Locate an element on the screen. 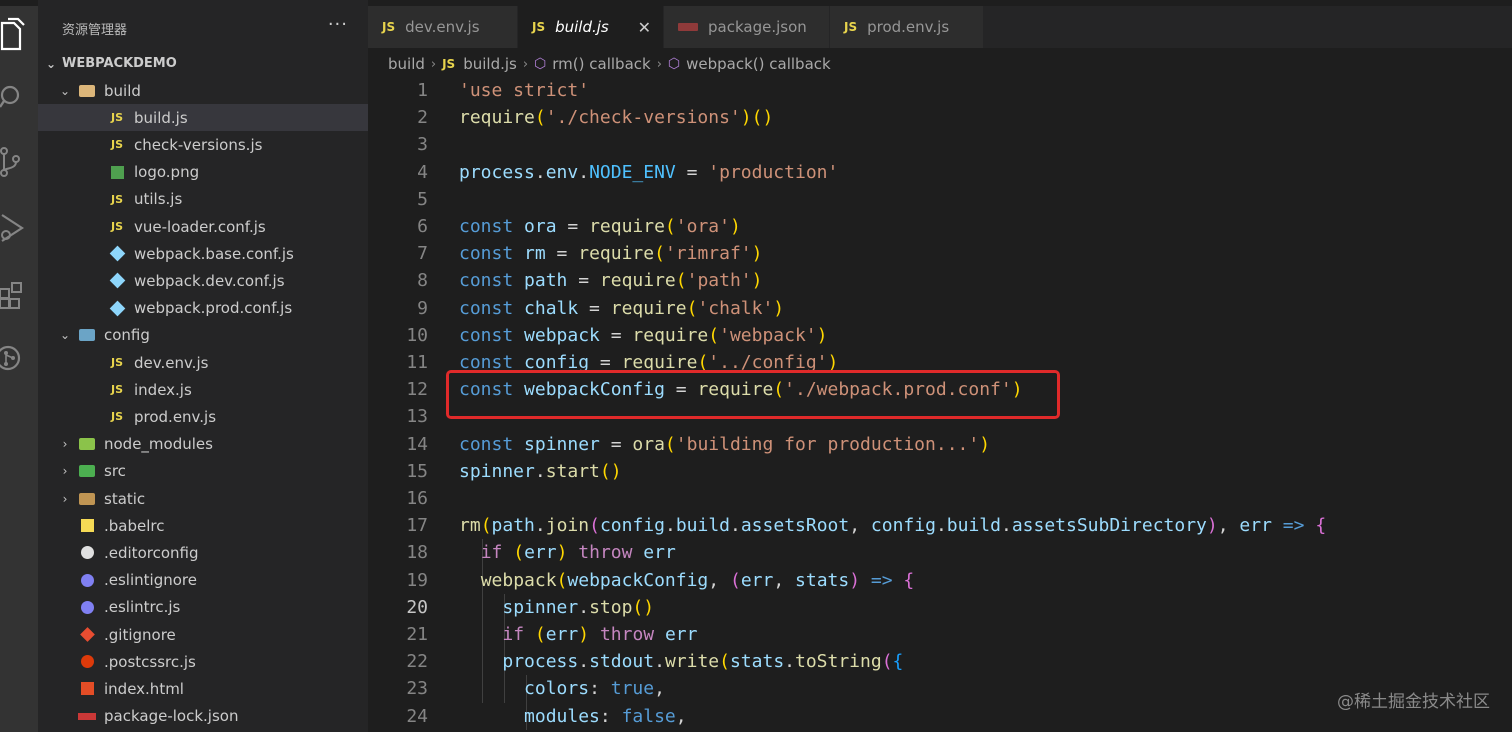  line-number: 23 is located at coordinates (417, 689).